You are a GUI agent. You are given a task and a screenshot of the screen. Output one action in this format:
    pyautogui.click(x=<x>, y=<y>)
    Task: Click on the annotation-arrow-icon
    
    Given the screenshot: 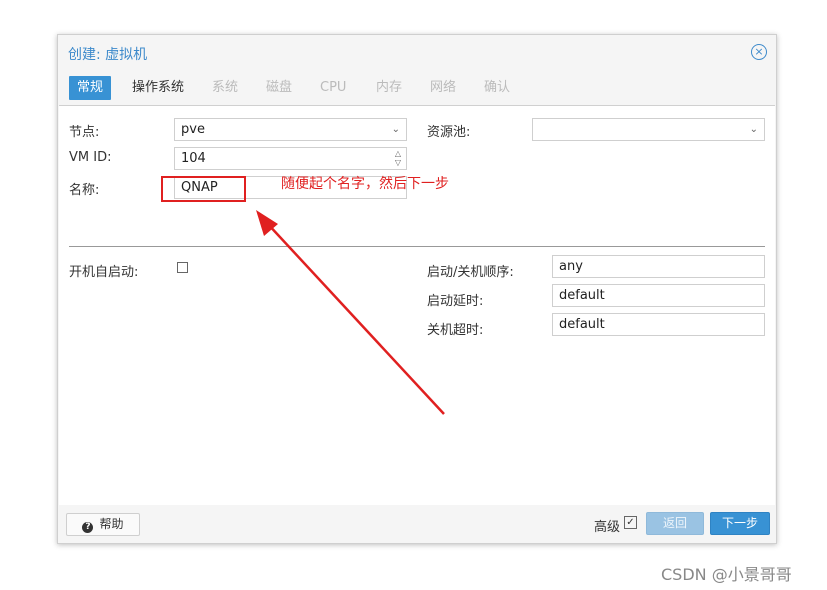 What is the action you would take?
    pyautogui.click(x=350, y=312)
    